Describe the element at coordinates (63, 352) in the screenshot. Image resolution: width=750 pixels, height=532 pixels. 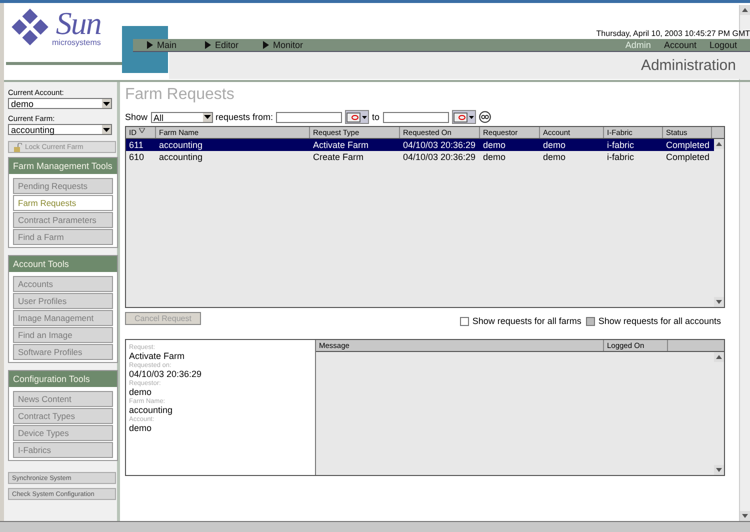
I see `sidebar-item: Software Profiles` at that location.